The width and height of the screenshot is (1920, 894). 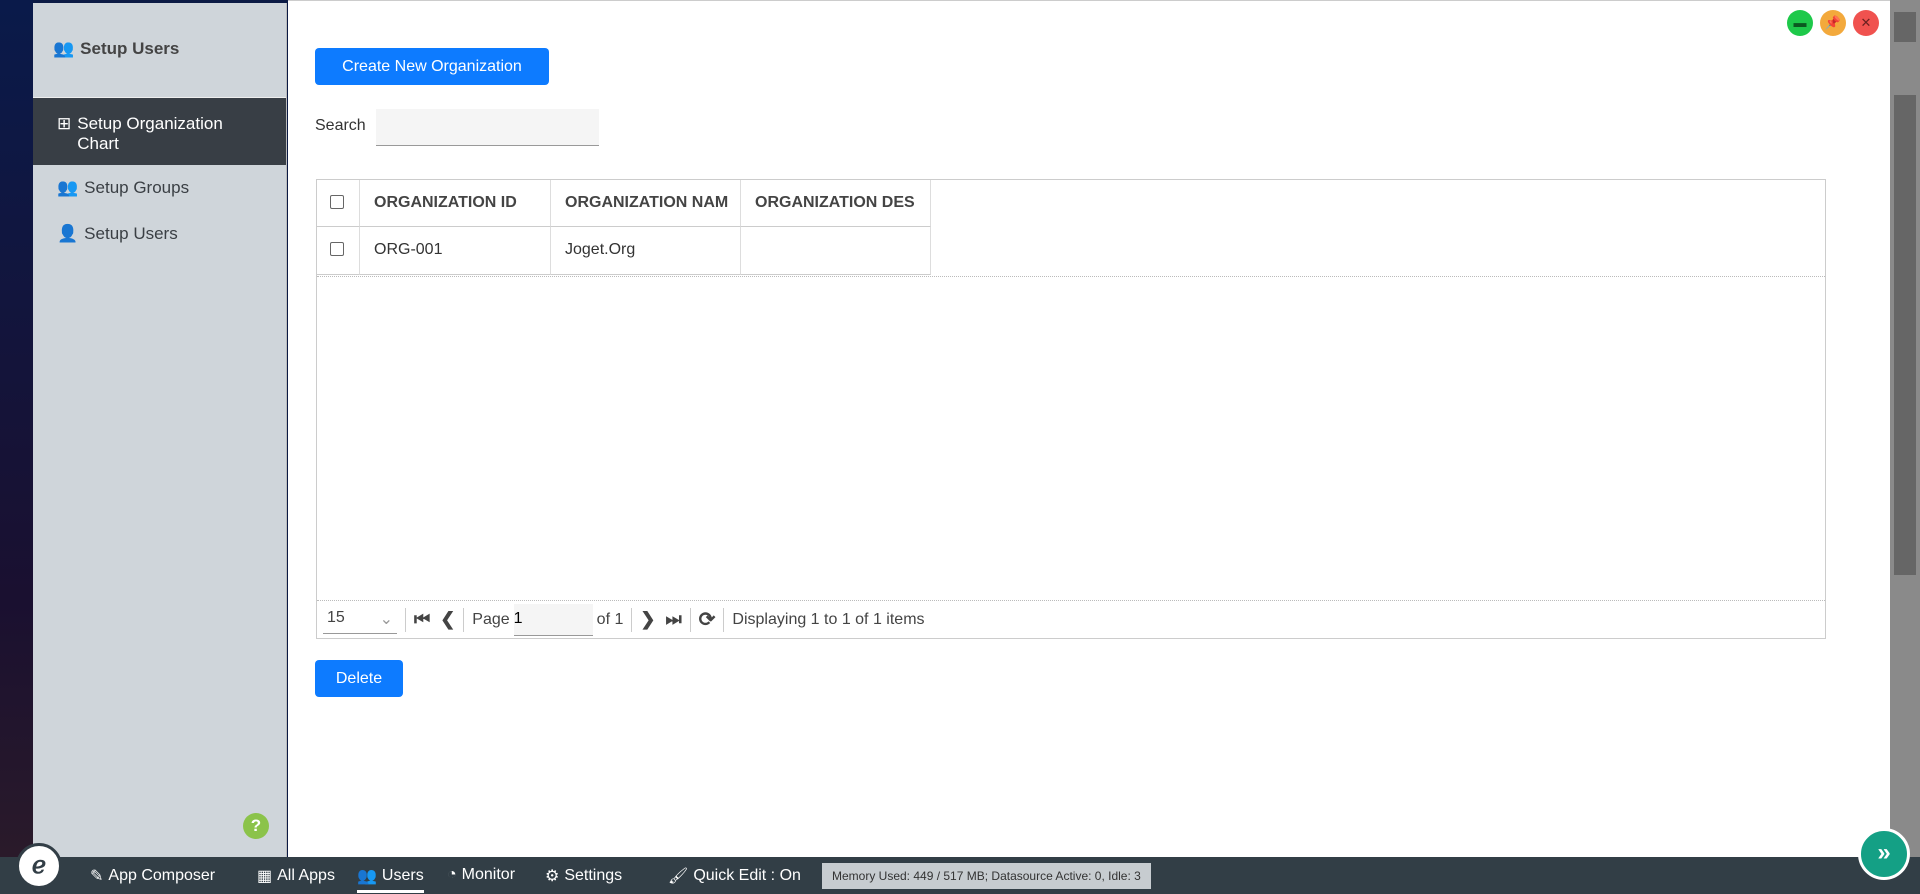 I want to click on sitemap-icon: ⊞, so click(x=64, y=123).